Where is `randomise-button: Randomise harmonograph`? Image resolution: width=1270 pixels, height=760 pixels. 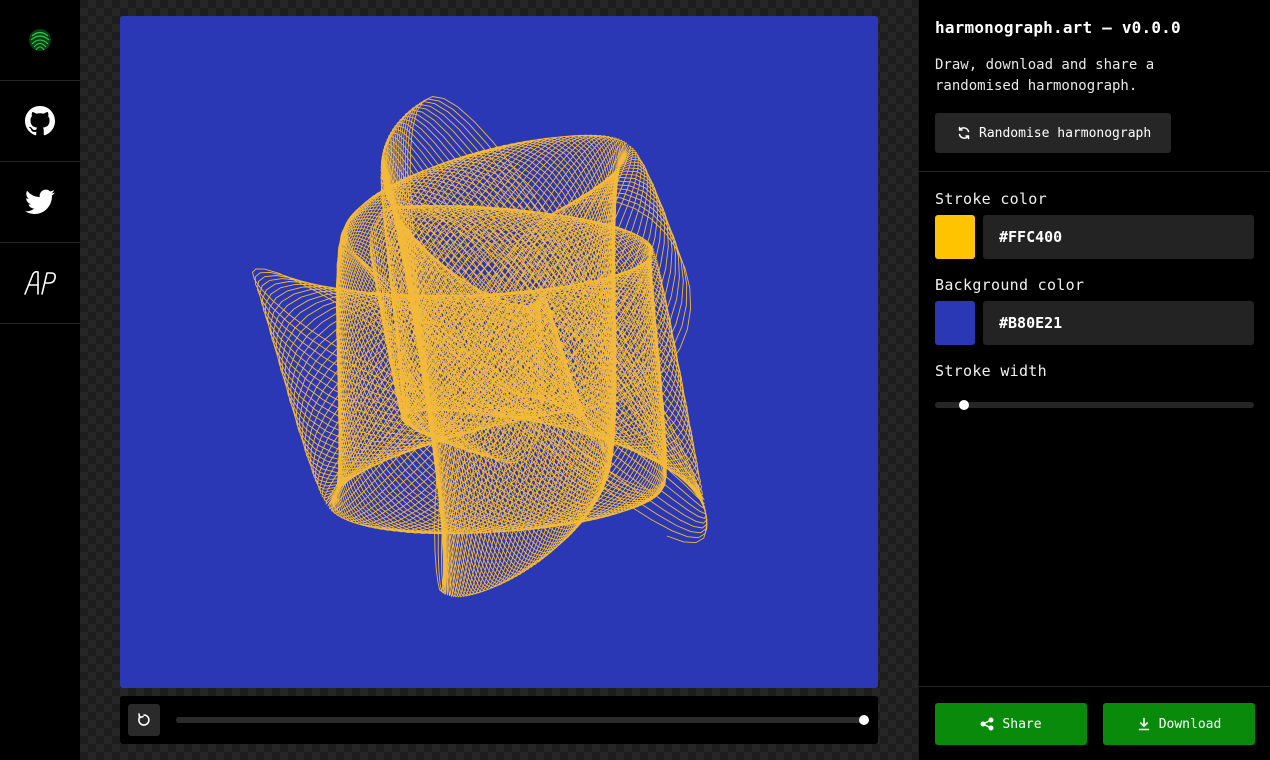
randomise-button: Randomise harmonograph is located at coordinates (1053, 133).